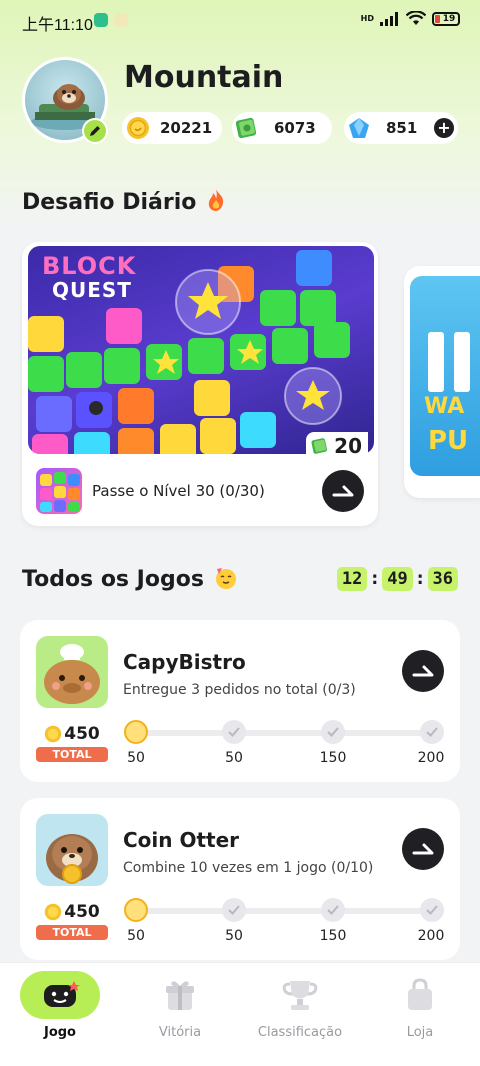  I want to click on coin-otter-thumbnail, so click(72, 850).